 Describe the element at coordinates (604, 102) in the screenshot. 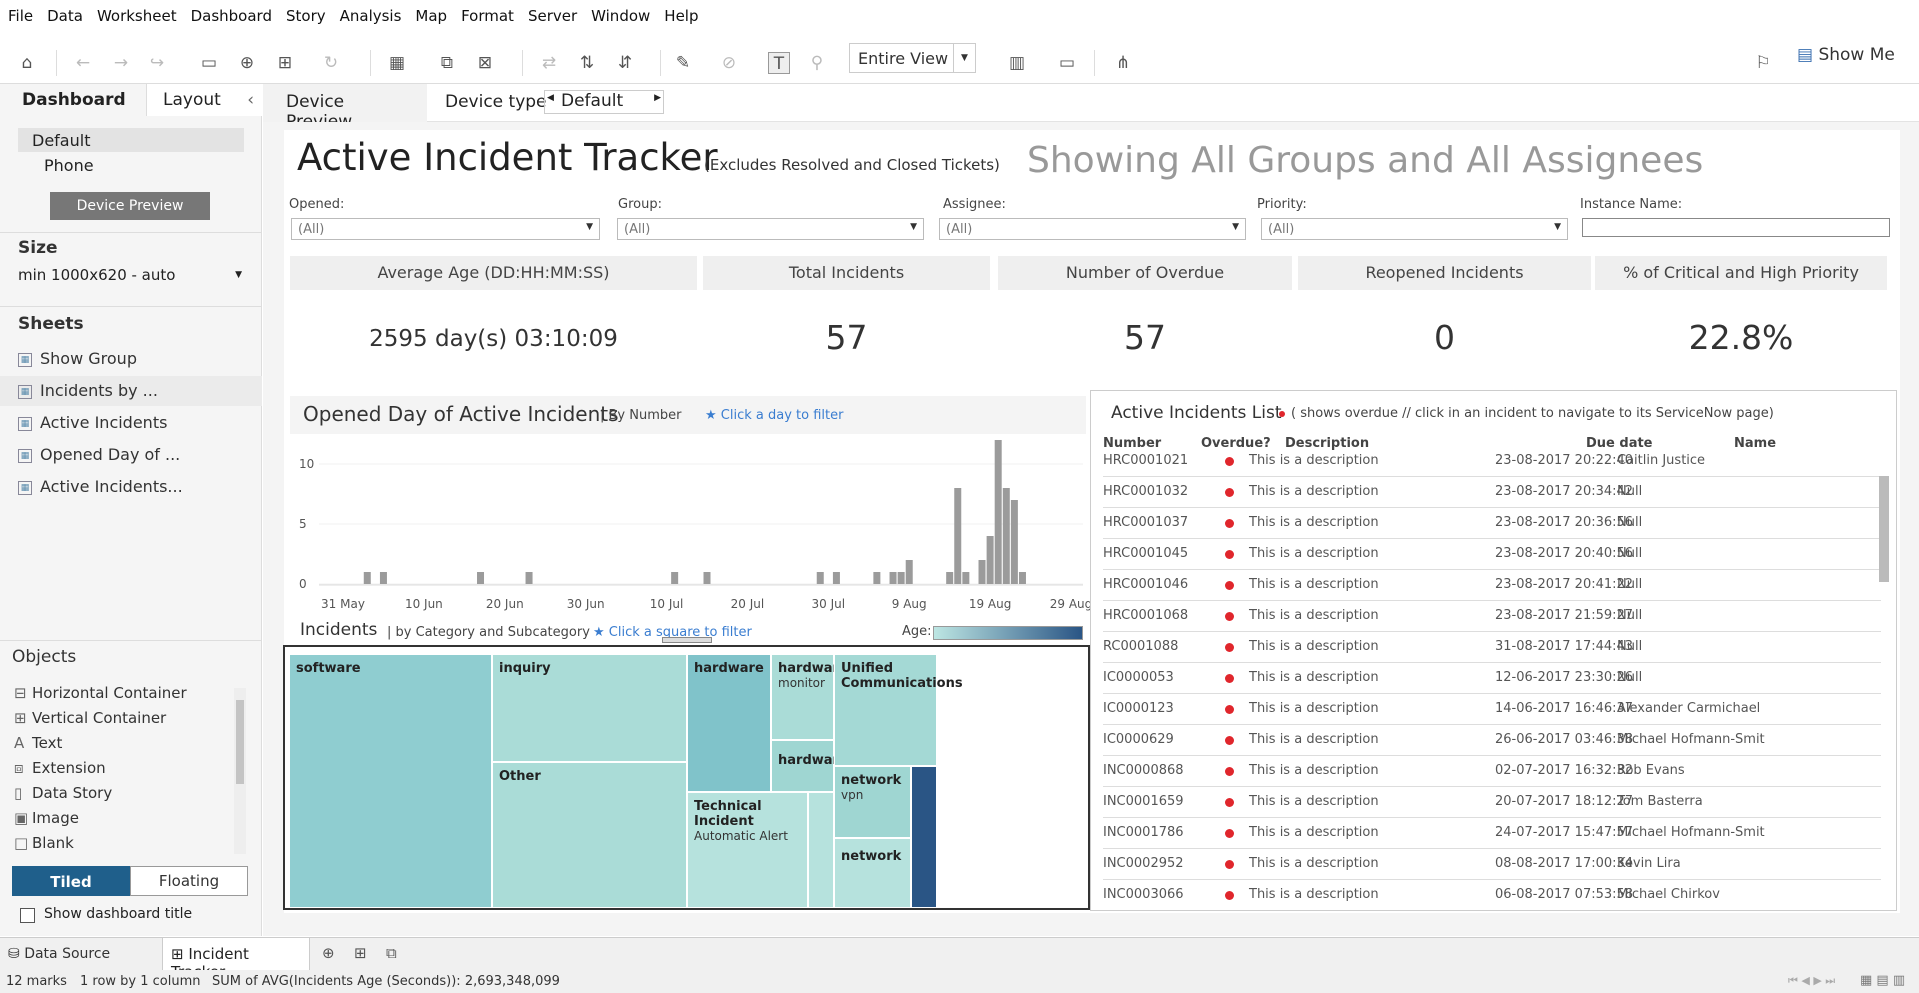

I see `device-type-select: ◀ Default ▶` at that location.